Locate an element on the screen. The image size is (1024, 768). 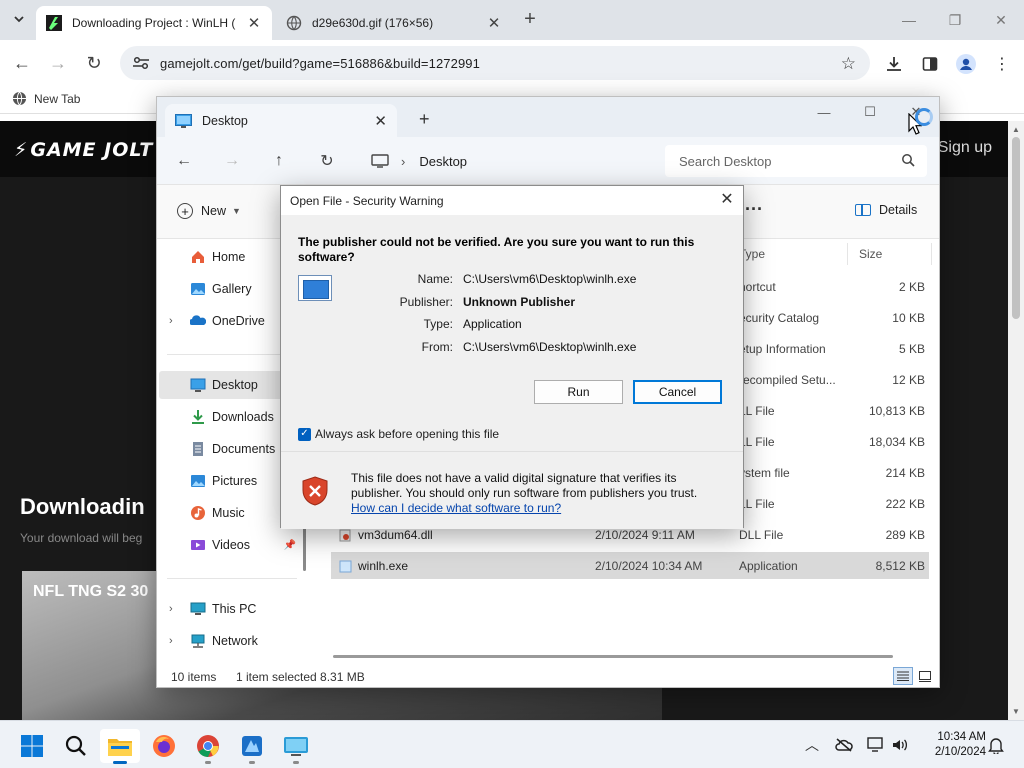
selection-info: 1 item selected 8.31 MB is located at coordinates (300, 677).